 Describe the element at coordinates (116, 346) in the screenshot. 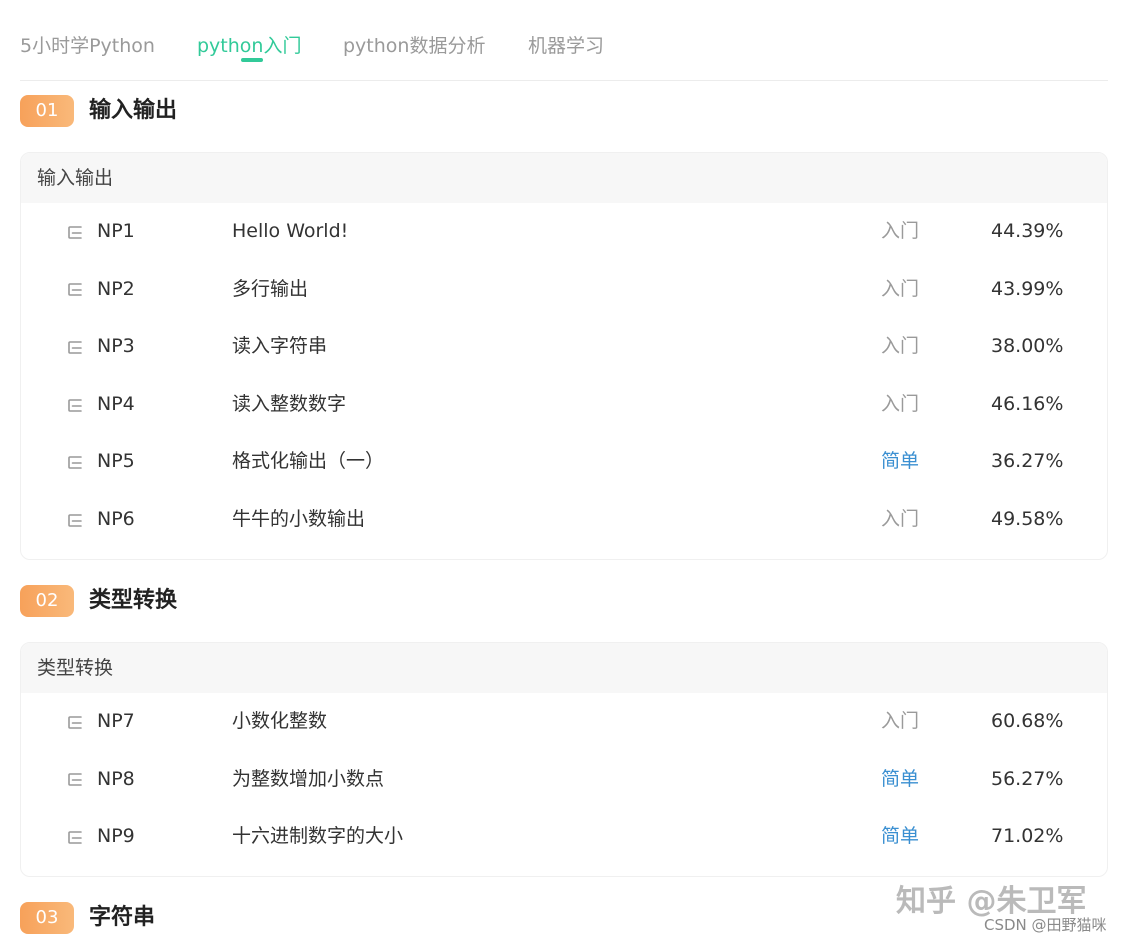

I see `problem-id: NP3` at that location.